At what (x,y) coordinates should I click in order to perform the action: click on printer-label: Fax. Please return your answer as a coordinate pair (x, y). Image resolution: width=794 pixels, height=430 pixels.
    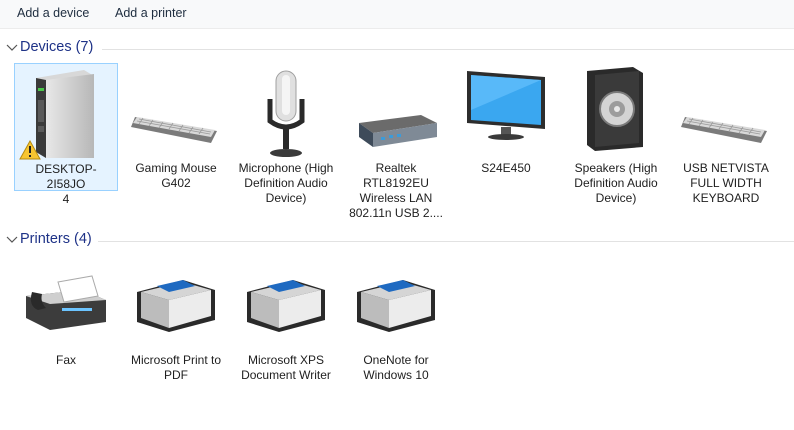
    Looking at the image, I should click on (65, 360).